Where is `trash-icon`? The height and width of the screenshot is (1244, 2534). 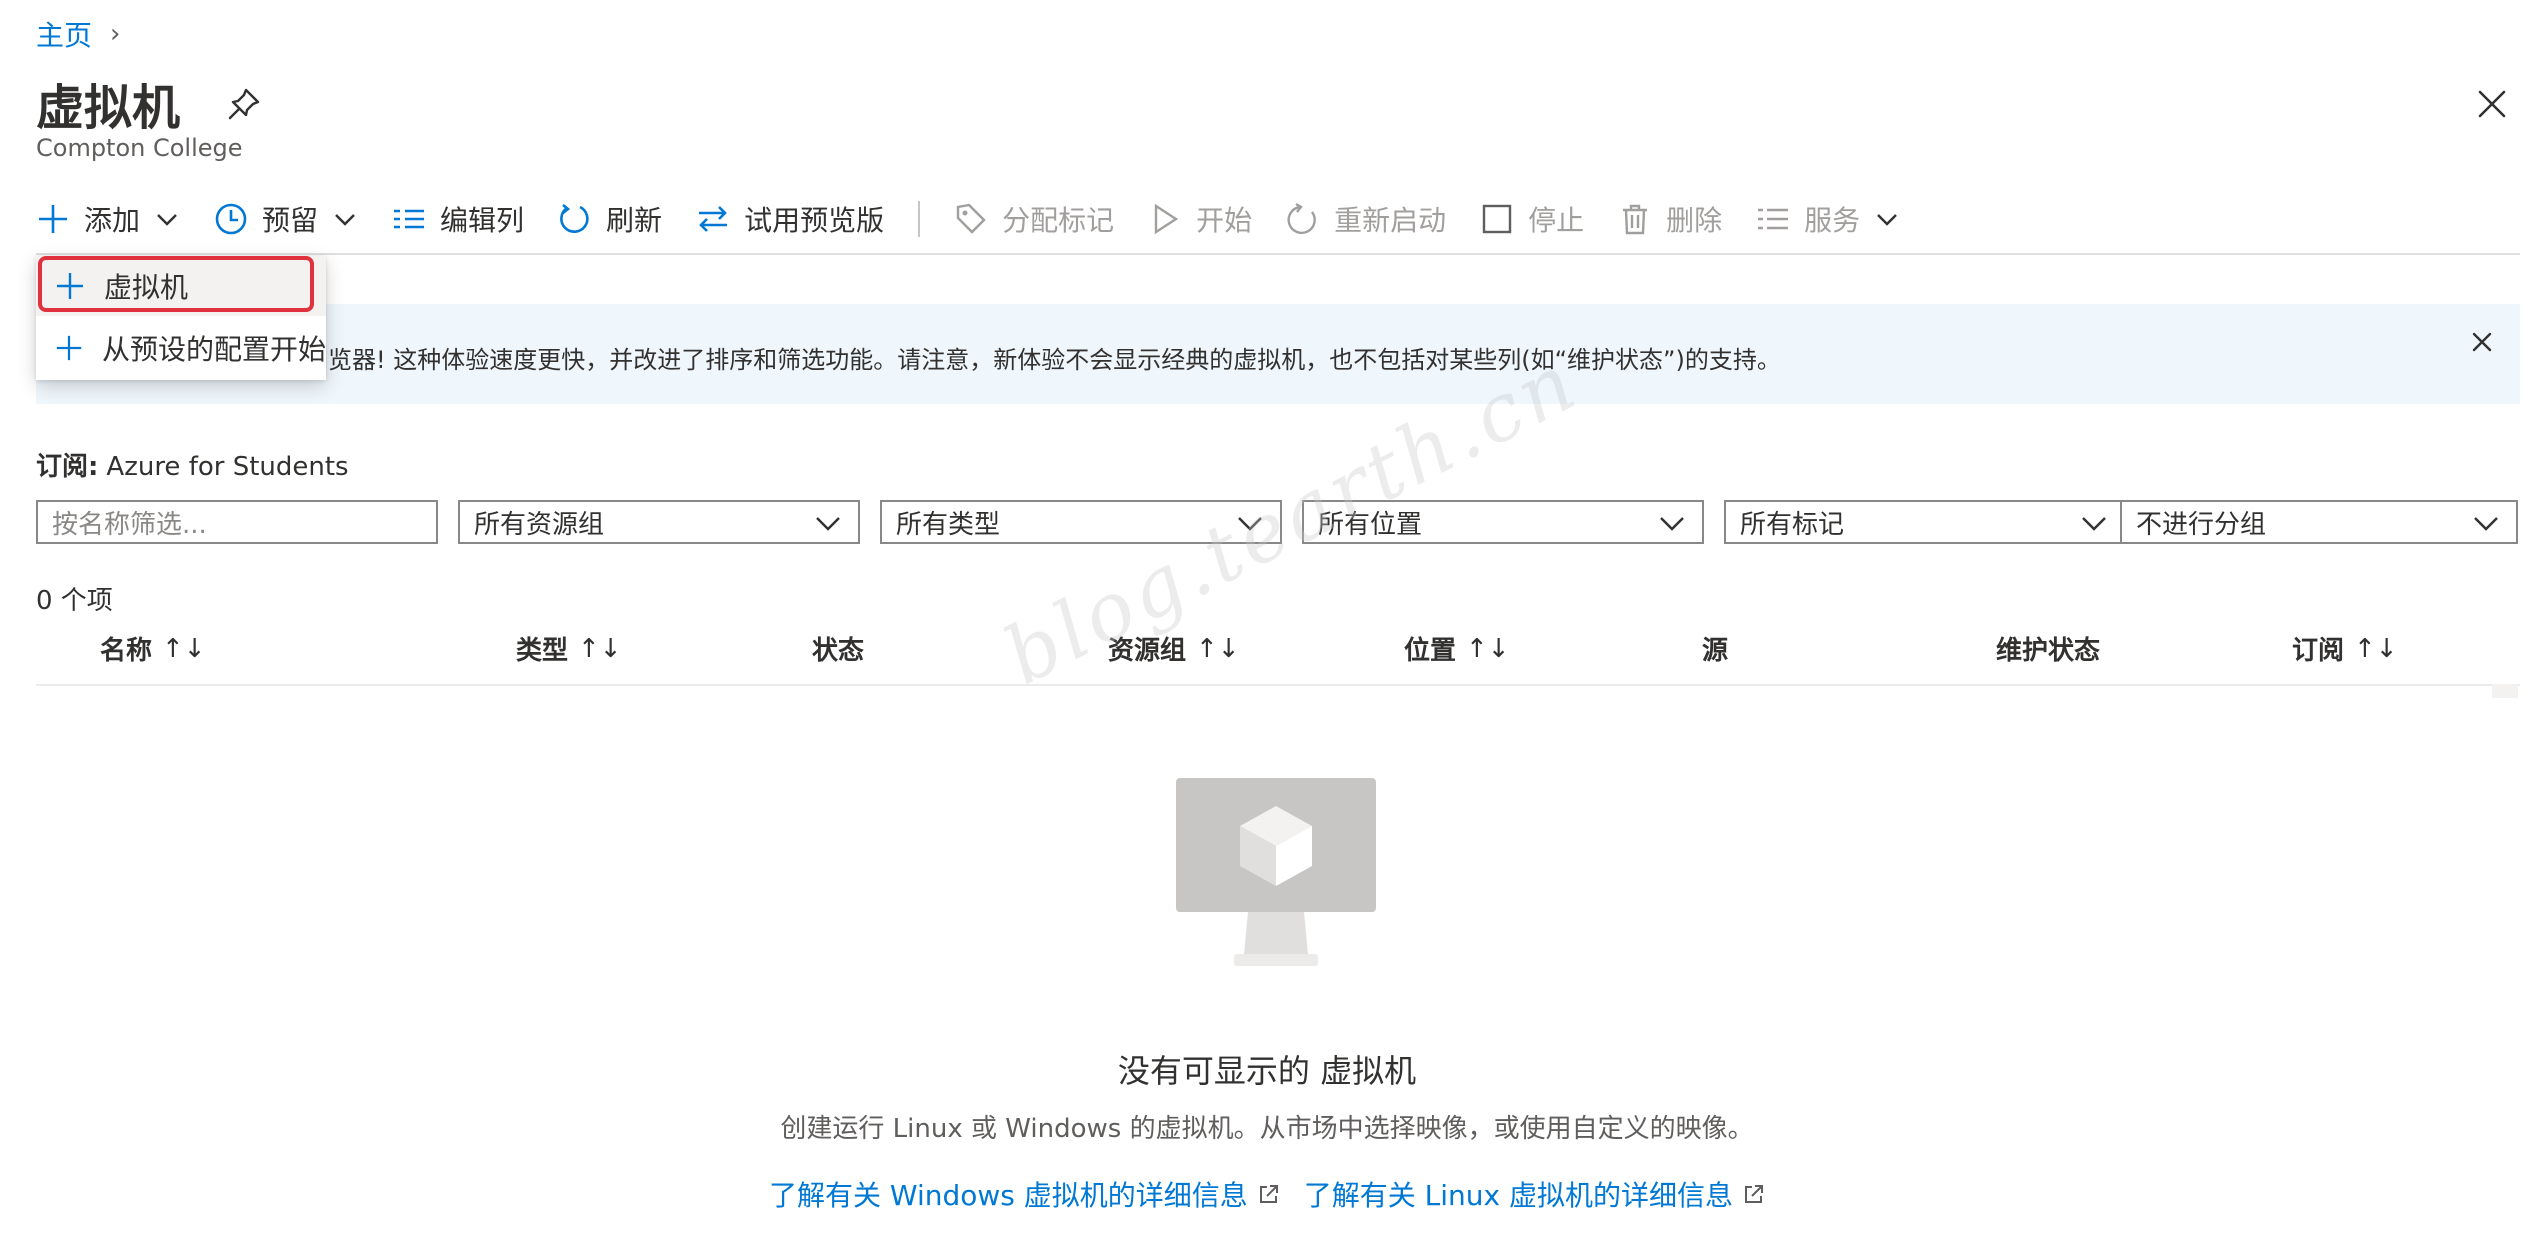 trash-icon is located at coordinates (1635, 219).